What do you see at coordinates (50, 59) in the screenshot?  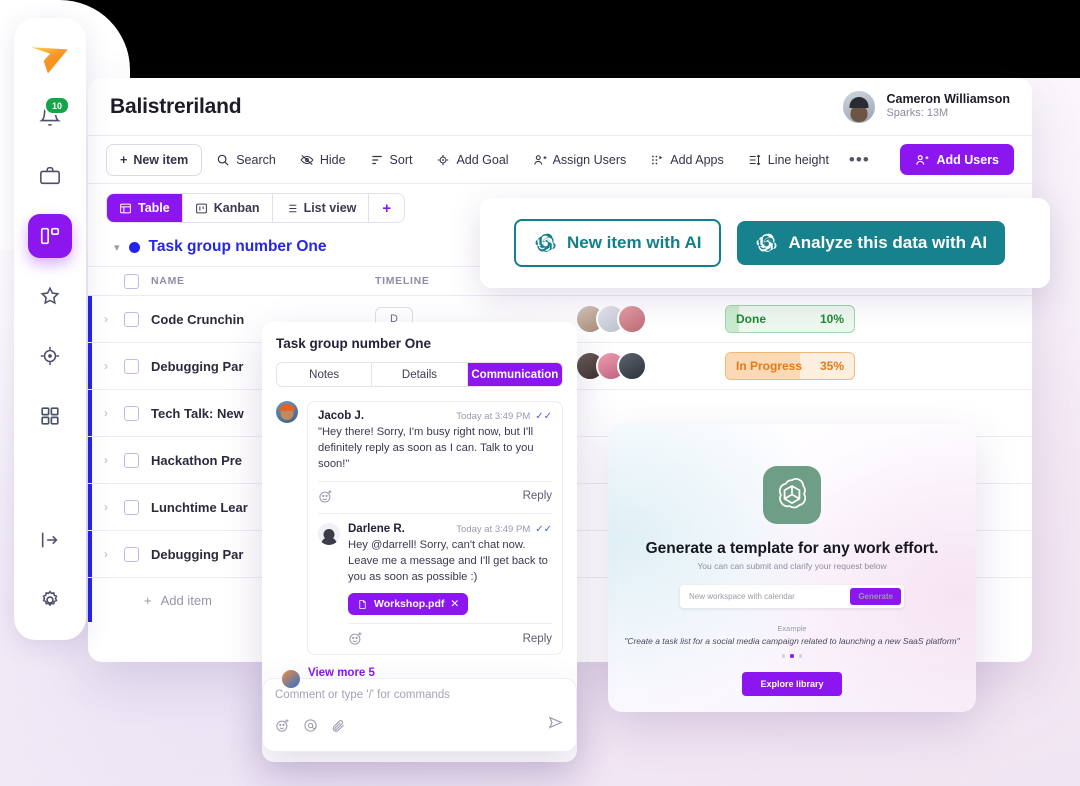 I see `app-logo-icon` at bounding box center [50, 59].